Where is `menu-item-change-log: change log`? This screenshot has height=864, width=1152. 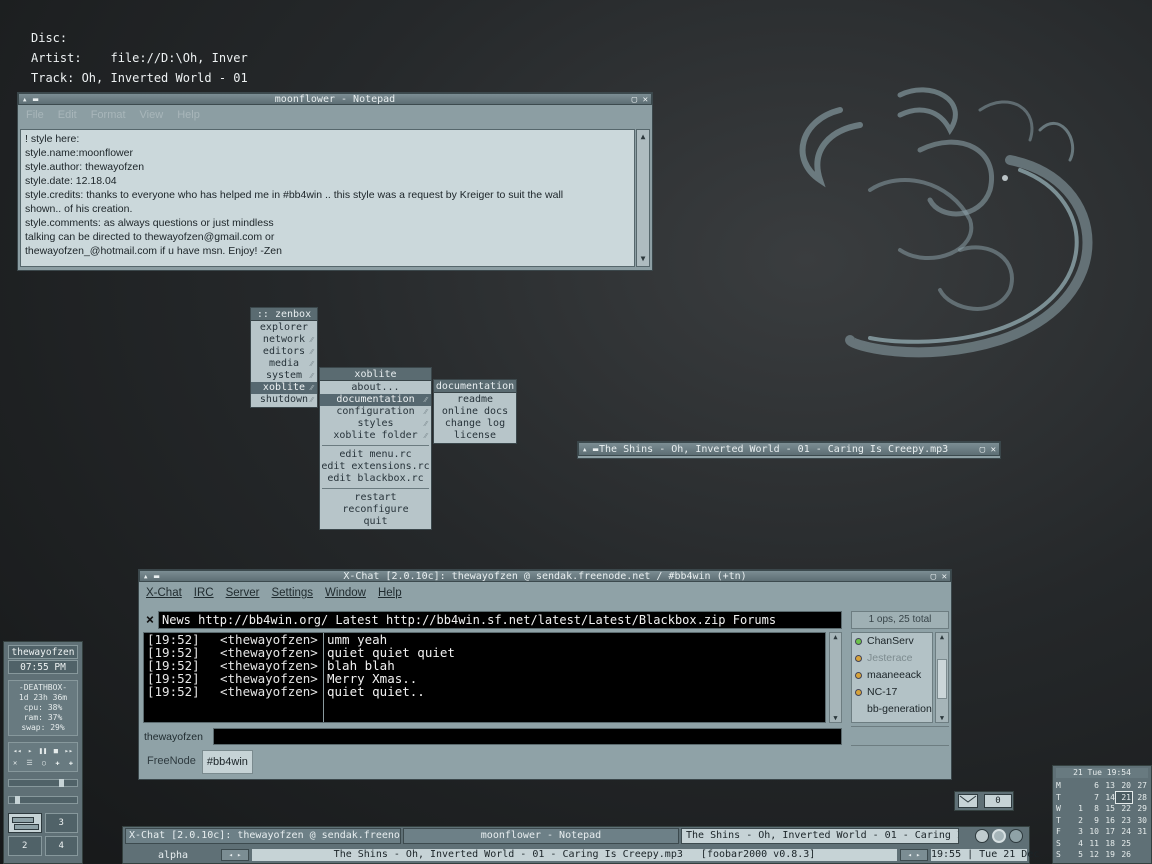 menu-item-change-log: change log is located at coordinates (475, 424).